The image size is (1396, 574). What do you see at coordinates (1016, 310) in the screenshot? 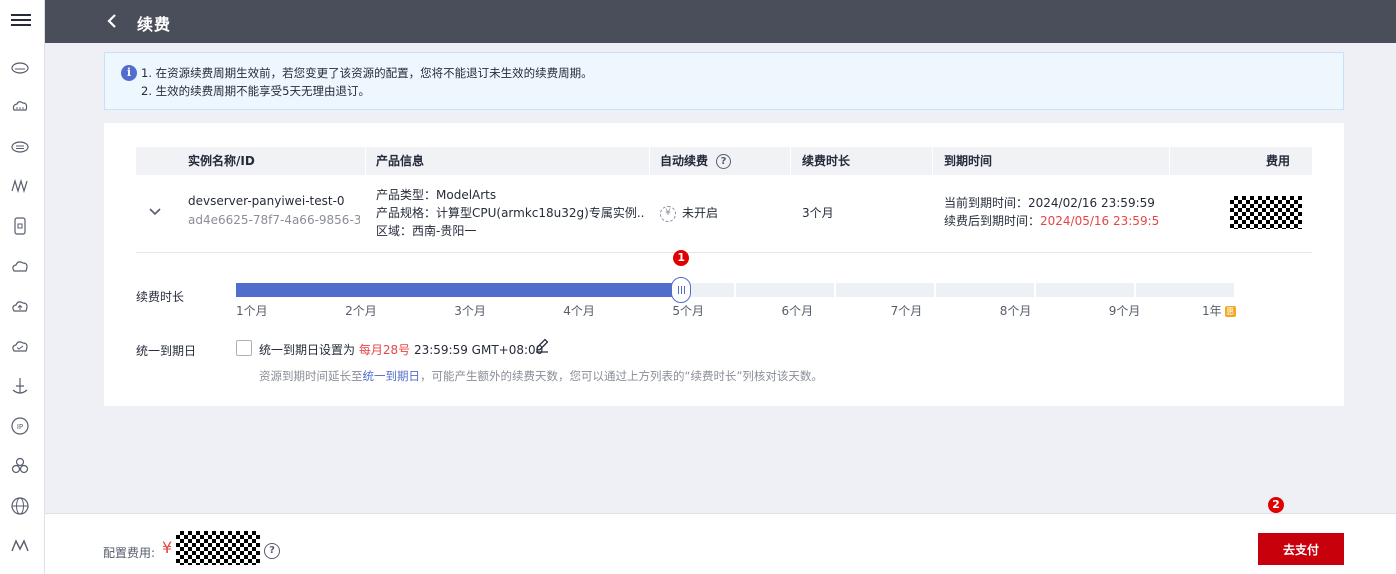
I see `slider-tick-label: 8个月` at bounding box center [1016, 310].